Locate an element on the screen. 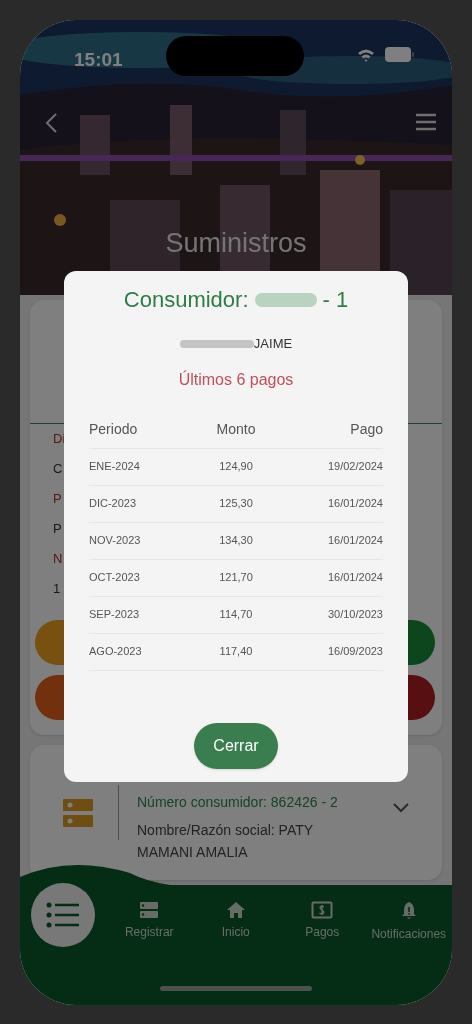  back-icon is located at coordinates (51, 123).